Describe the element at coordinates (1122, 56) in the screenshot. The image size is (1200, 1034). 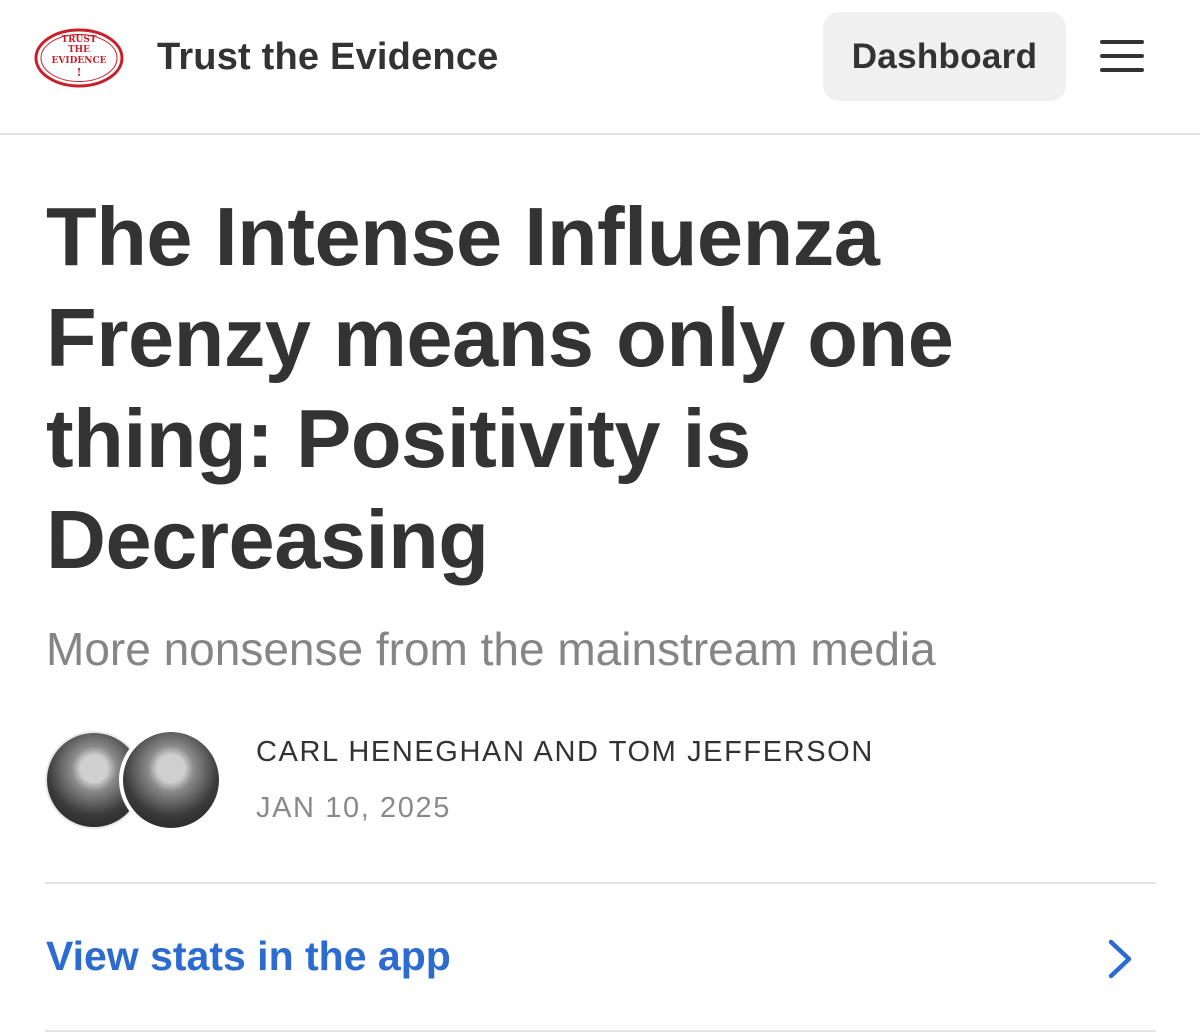
I see `hamburger-menu-icon` at that location.